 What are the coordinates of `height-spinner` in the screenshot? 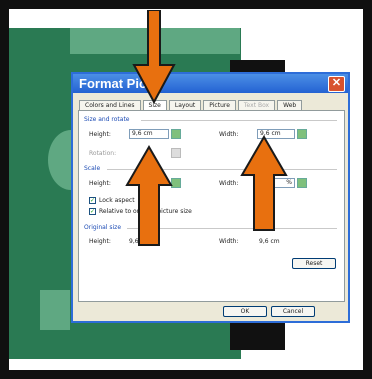 It's located at (176, 134).